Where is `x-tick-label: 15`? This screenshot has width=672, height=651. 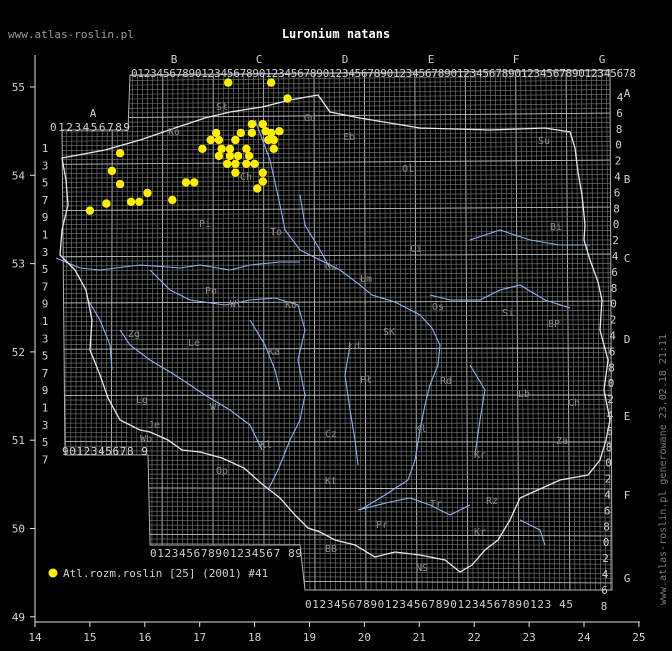 x-tick-label: 15 is located at coordinates (89, 637).